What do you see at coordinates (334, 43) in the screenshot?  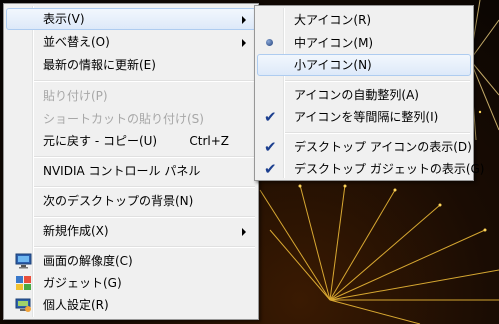 I see `menu-item-label: 中アイコン(M)` at bounding box center [334, 43].